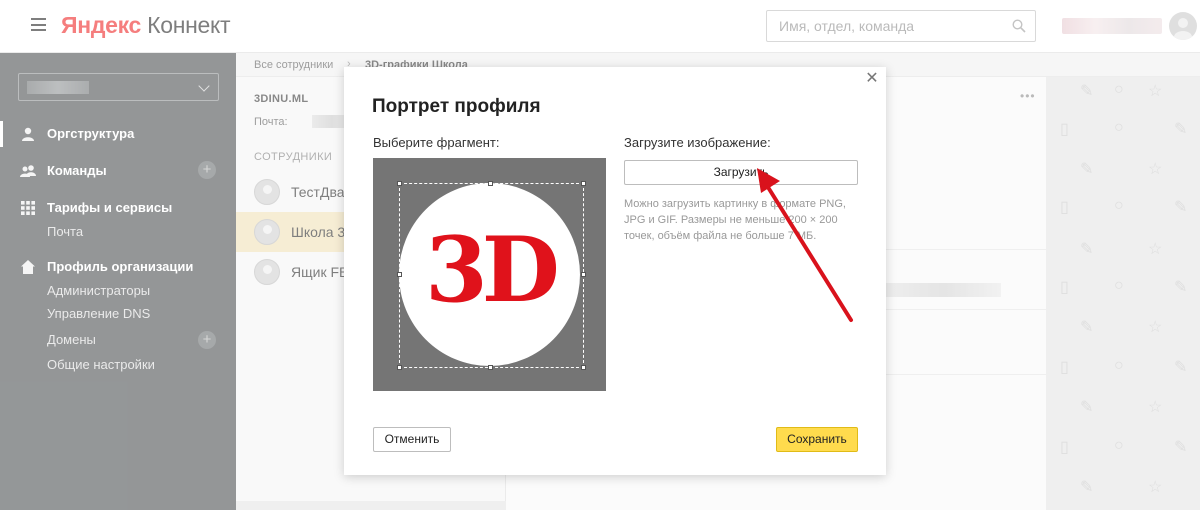 The image size is (1200, 510). I want to click on save-button: Сохранить, so click(817, 439).